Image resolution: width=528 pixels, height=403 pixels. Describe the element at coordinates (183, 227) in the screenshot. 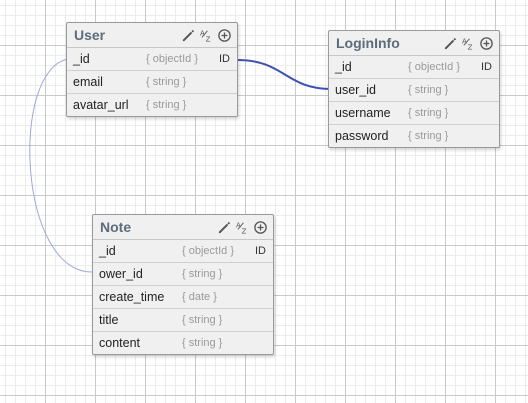

I see `entity-header: Note A Z` at that location.